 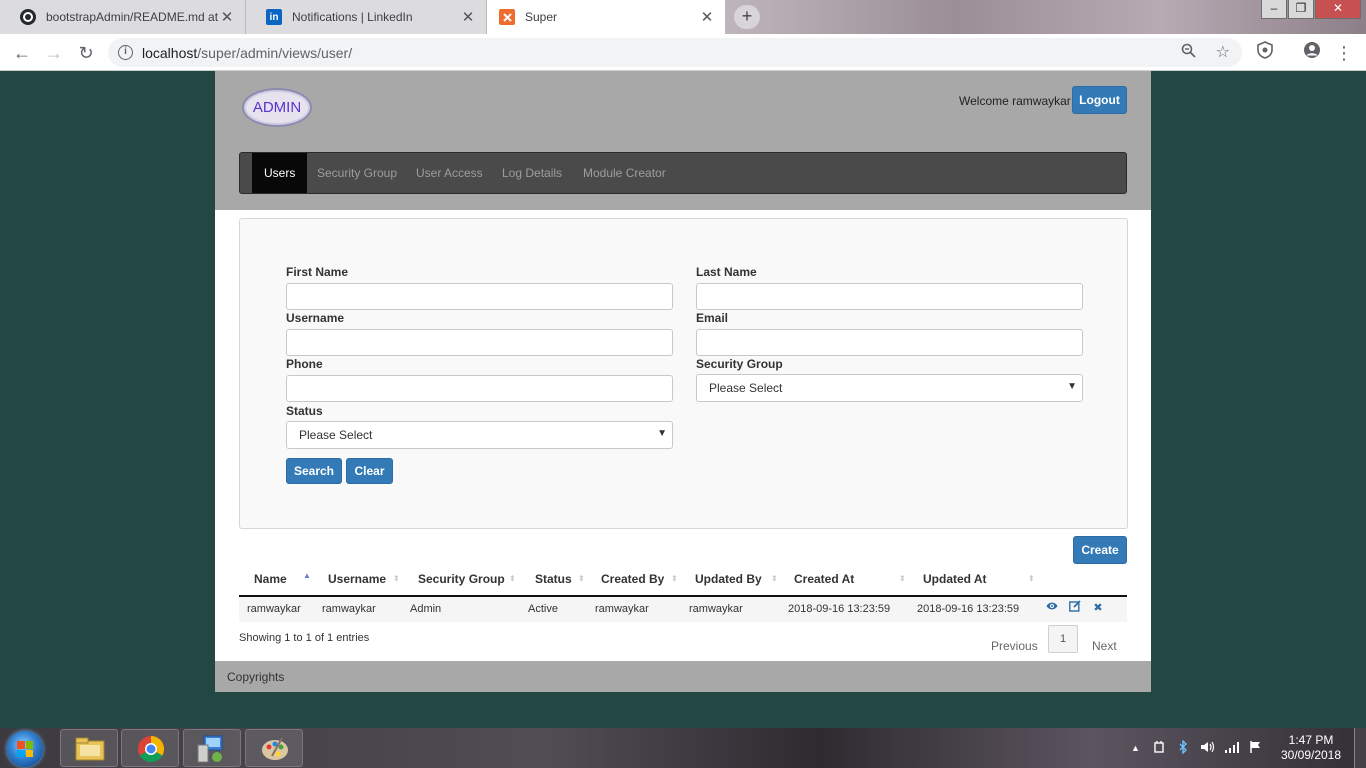 I want to click on network-signal-icon, so click(x=1232, y=748).